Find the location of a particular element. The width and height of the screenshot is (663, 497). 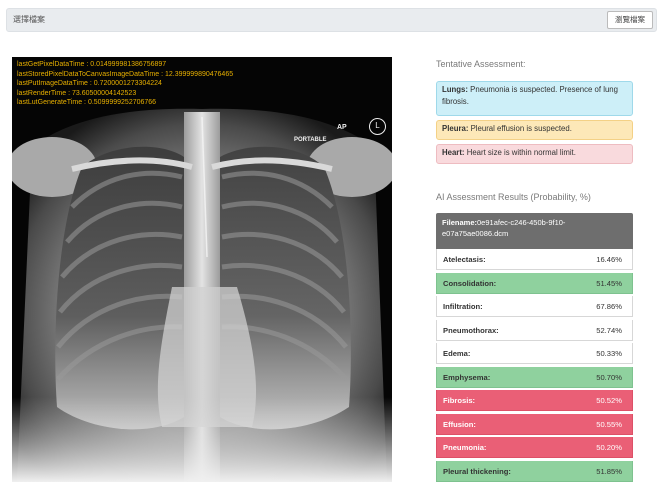

result-value: 50.52% is located at coordinates (609, 400).